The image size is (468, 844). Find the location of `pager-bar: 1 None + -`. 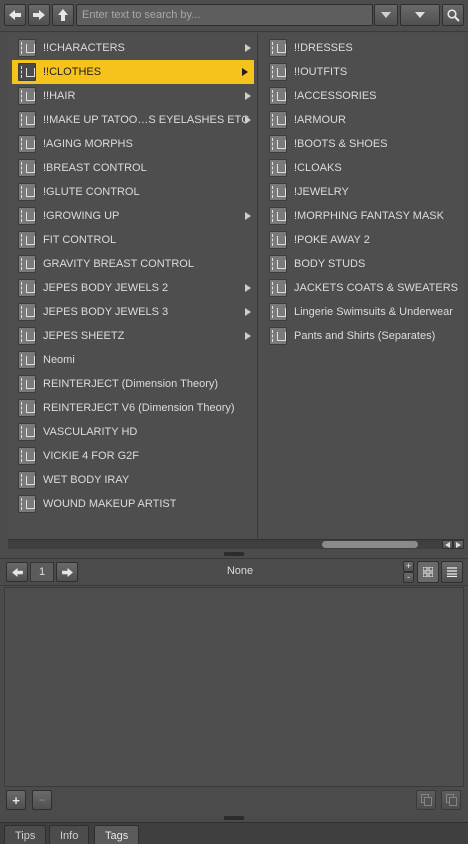

pager-bar: 1 None + - is located at coordinates (234, 572).